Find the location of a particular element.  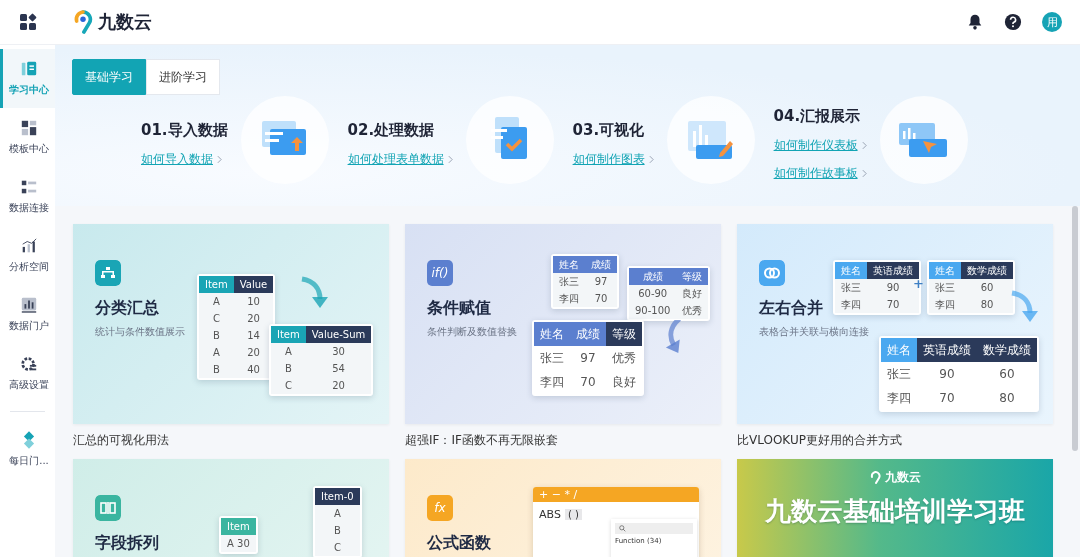

banner-title: 九数云基础培训学习班 is located at coordinates (895, 511).